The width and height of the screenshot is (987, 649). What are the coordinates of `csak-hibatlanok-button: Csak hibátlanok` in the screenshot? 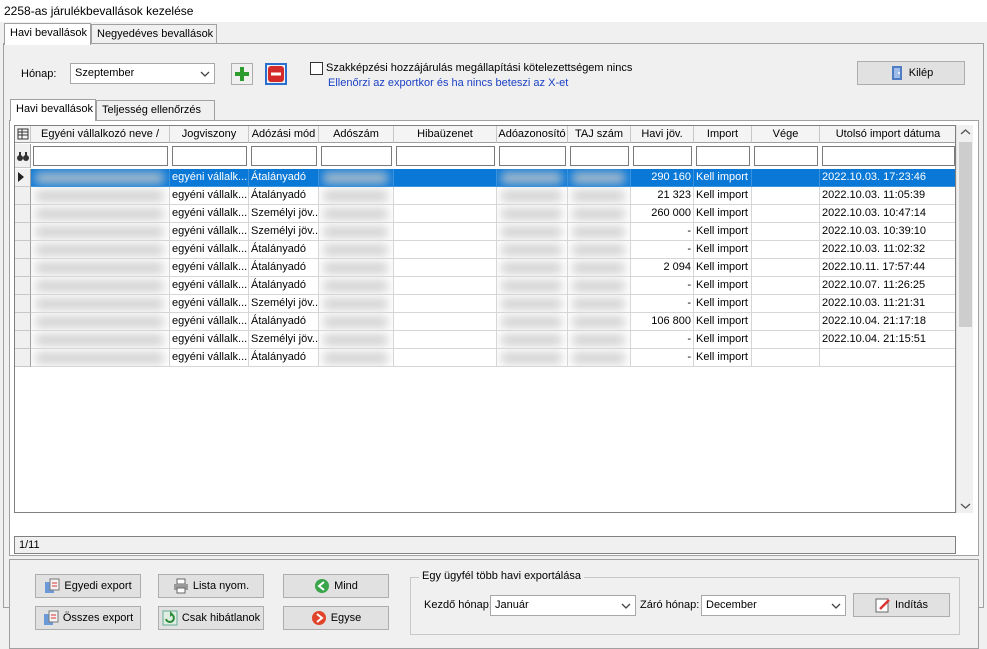 It's located at (211, 618).